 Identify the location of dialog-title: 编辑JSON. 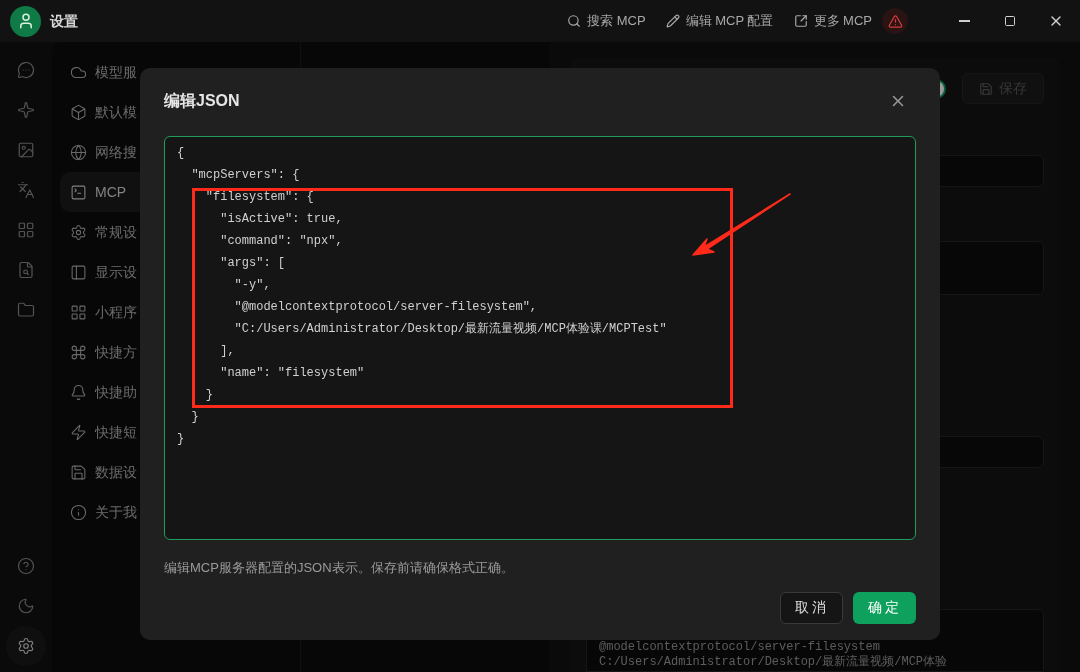
(202, 101).